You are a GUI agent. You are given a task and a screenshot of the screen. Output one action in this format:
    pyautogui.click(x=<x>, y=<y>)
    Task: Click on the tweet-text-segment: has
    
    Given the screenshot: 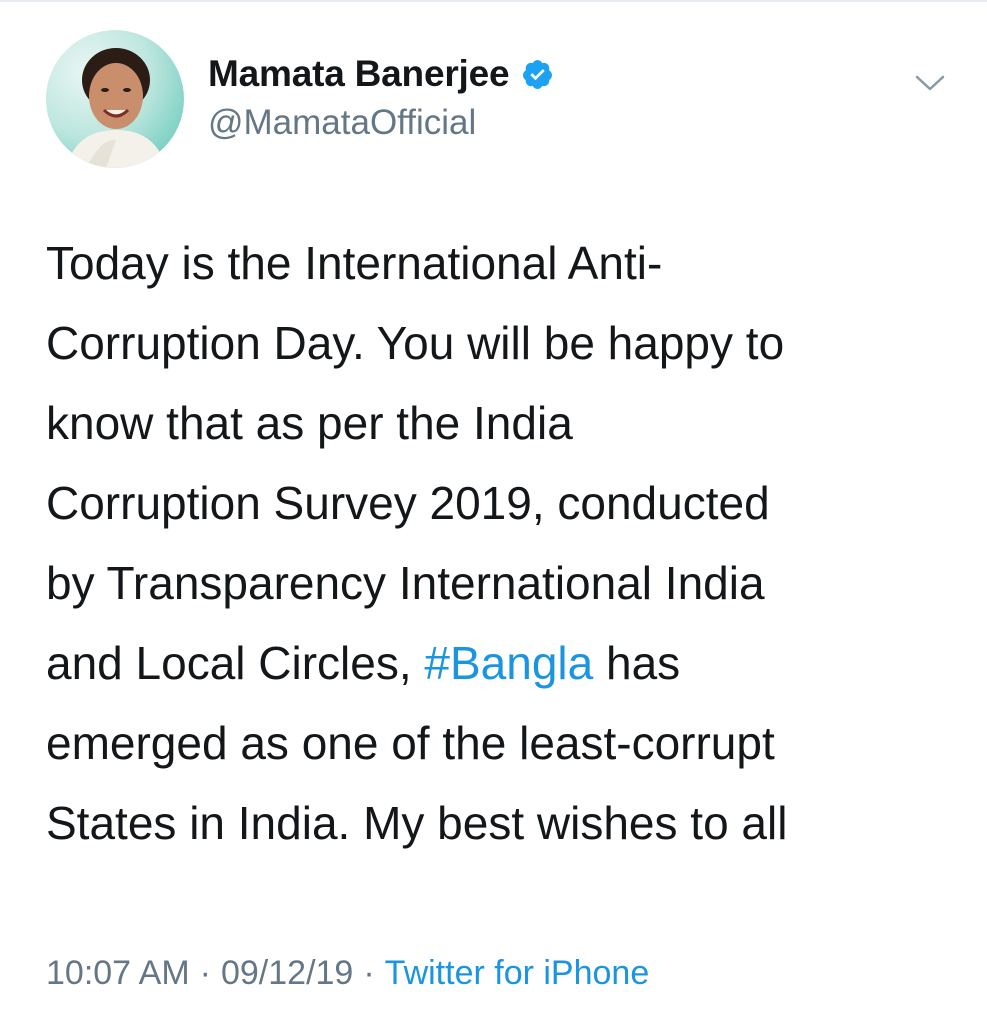 What is the action you would take?
    pyautogui.click(x=637, y=663)
    